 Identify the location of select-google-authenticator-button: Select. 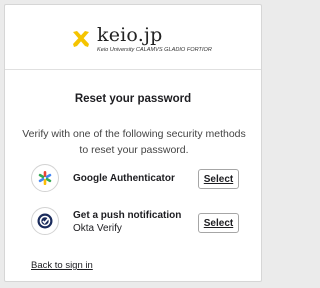
(218, 179).